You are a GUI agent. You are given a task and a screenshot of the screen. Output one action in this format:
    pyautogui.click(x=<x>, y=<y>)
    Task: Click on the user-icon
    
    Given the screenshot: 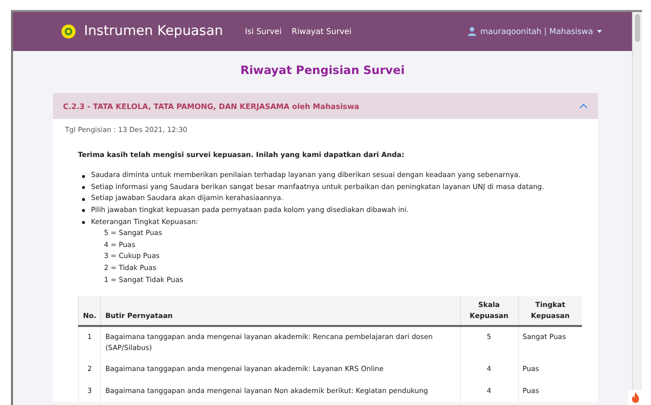 What is the action you would take?
    pyautogui.click(x=472, y=31)
    